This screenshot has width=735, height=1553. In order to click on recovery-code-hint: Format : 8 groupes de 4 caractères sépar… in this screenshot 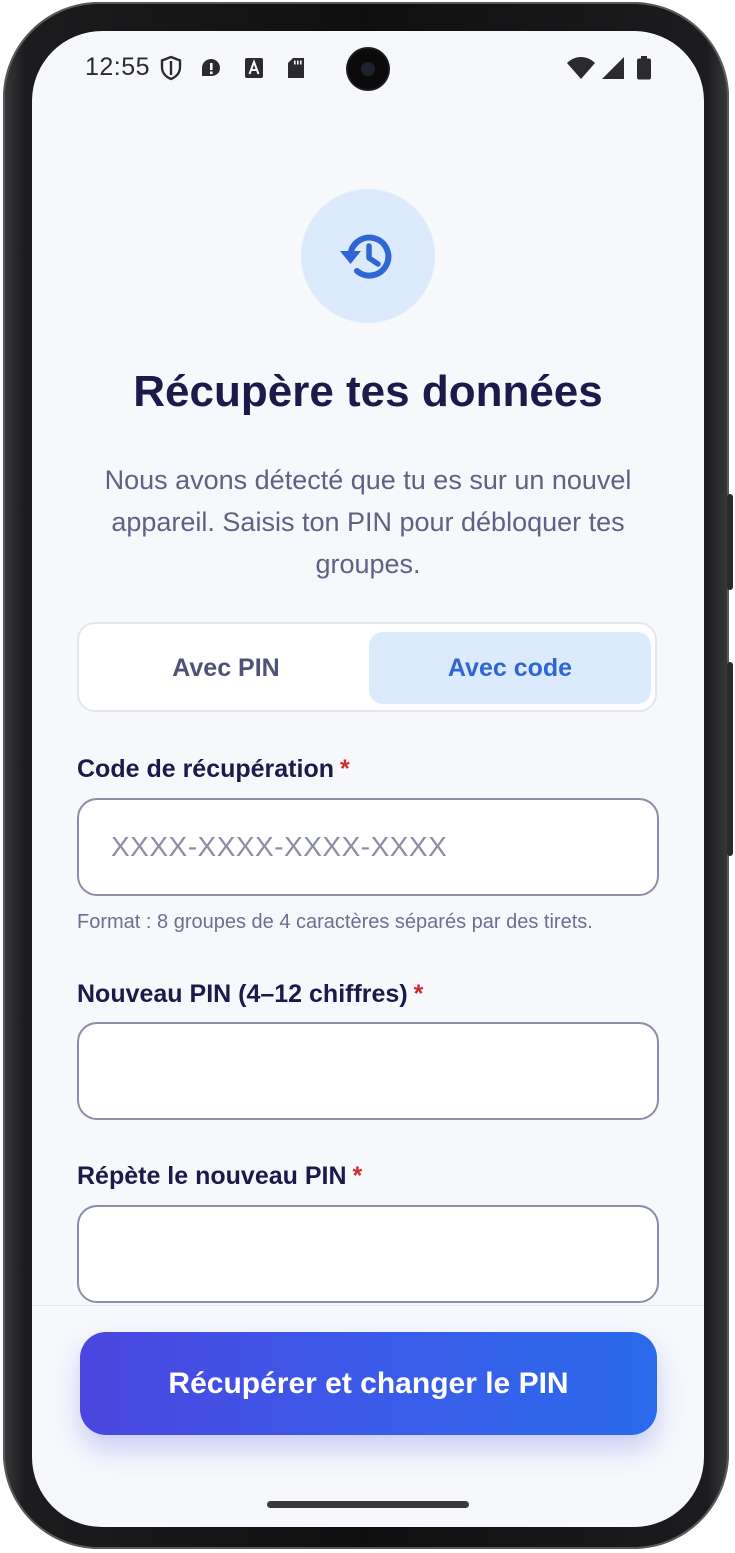, I will do `click(335, 922)`.